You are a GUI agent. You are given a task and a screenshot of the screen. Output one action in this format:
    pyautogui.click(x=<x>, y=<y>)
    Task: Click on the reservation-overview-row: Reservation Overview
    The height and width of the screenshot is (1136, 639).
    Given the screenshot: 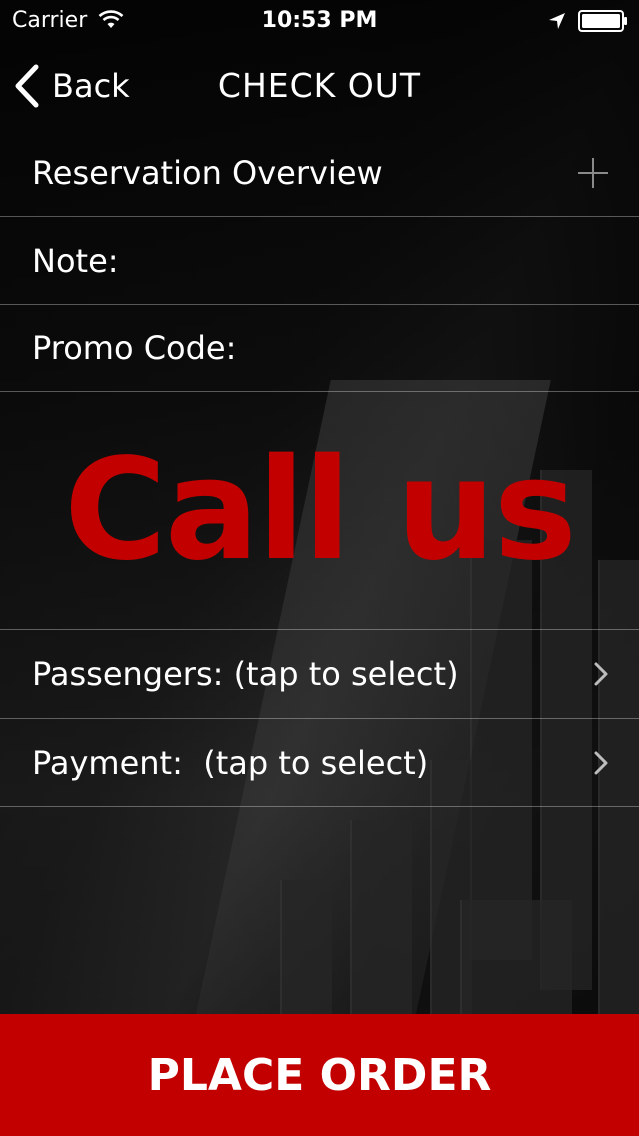 What is the action you would take?
    pyautogui.click(x=319, y=173)
    